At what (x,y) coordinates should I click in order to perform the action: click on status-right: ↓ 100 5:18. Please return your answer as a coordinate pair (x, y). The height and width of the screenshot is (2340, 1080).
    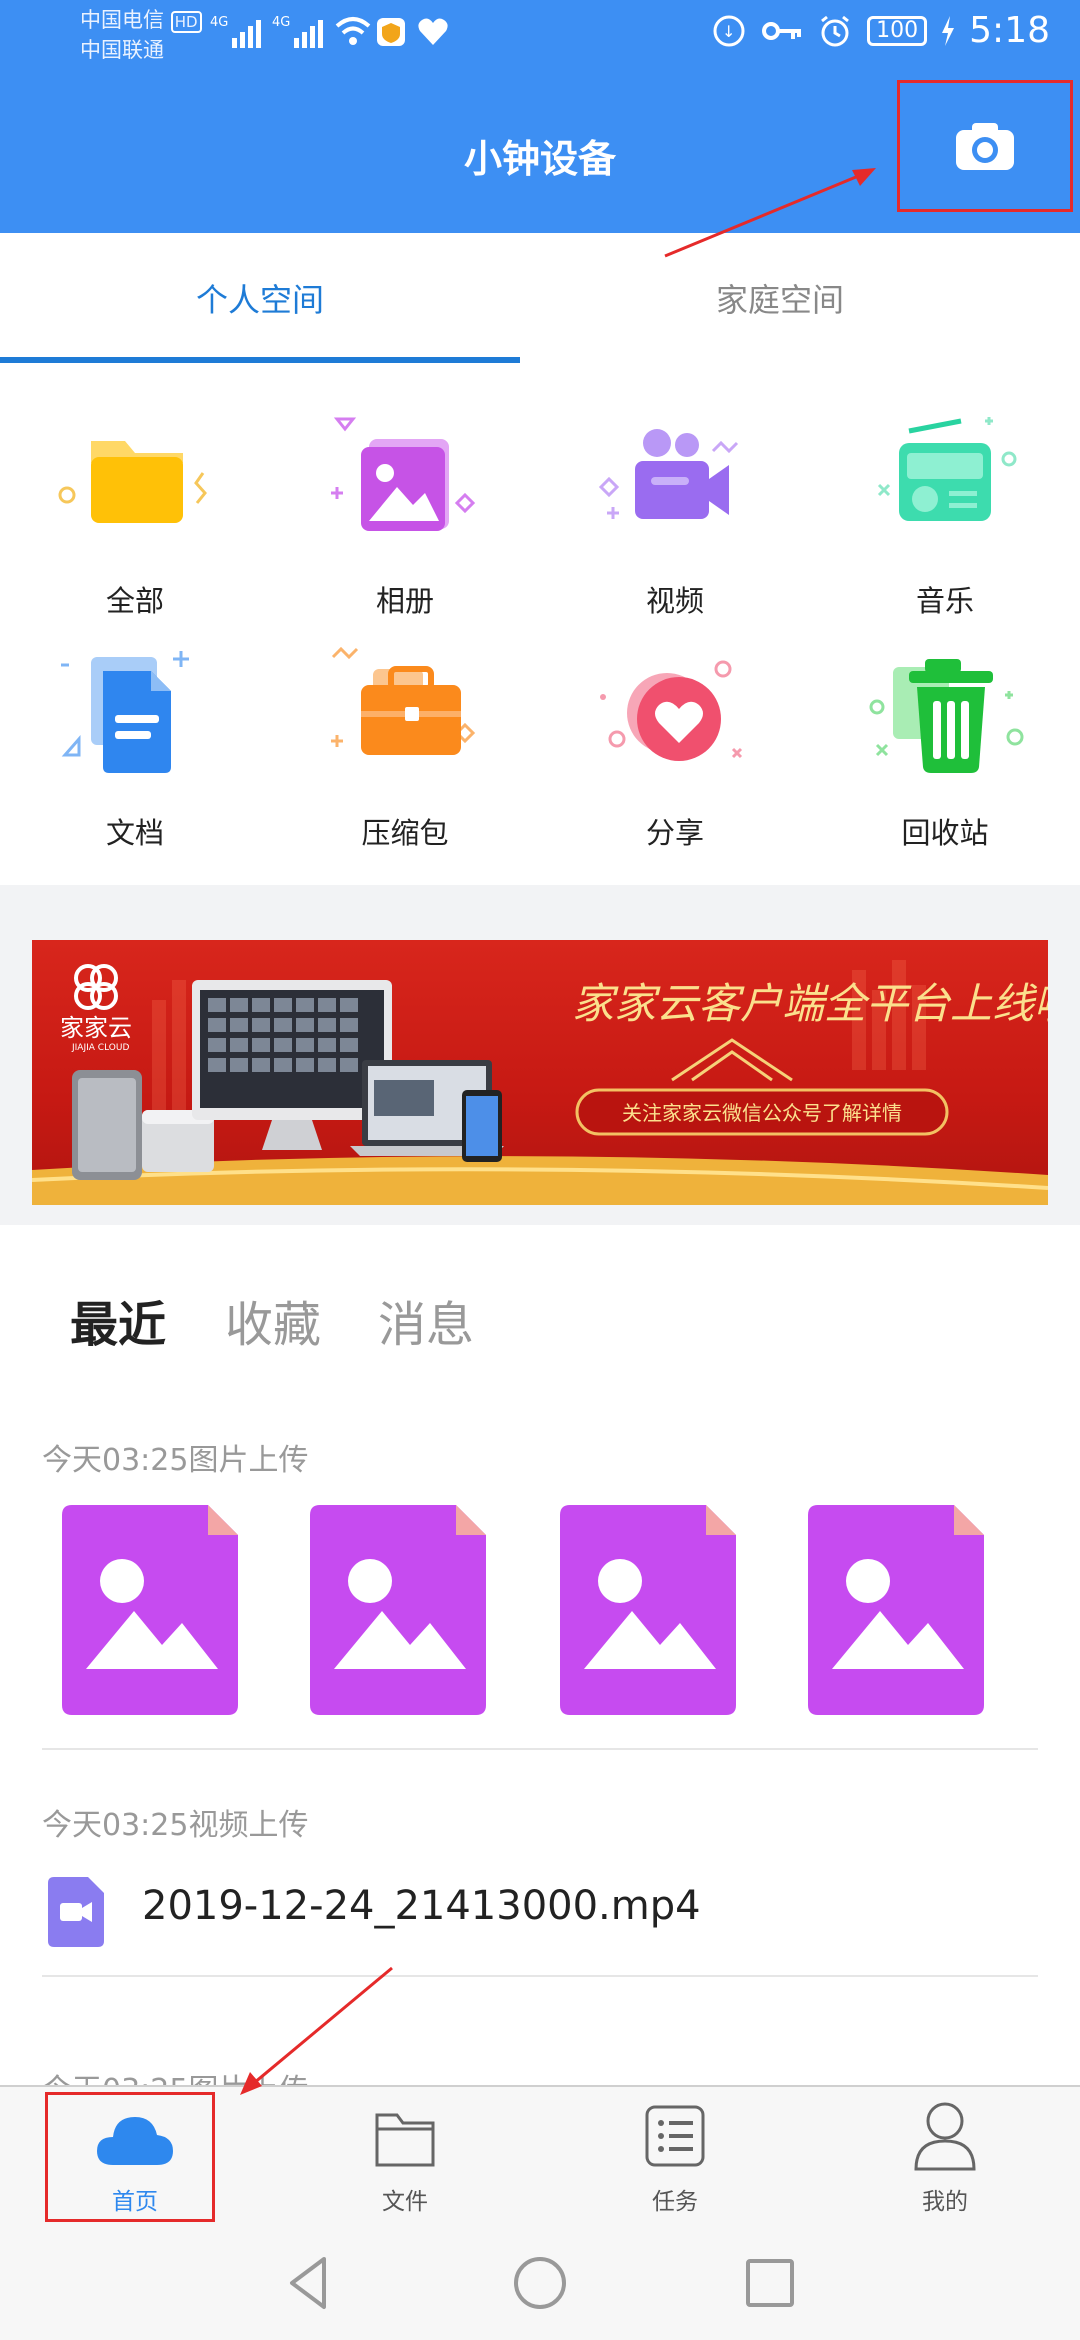
    Looking at the image, I should click on (880, 30).